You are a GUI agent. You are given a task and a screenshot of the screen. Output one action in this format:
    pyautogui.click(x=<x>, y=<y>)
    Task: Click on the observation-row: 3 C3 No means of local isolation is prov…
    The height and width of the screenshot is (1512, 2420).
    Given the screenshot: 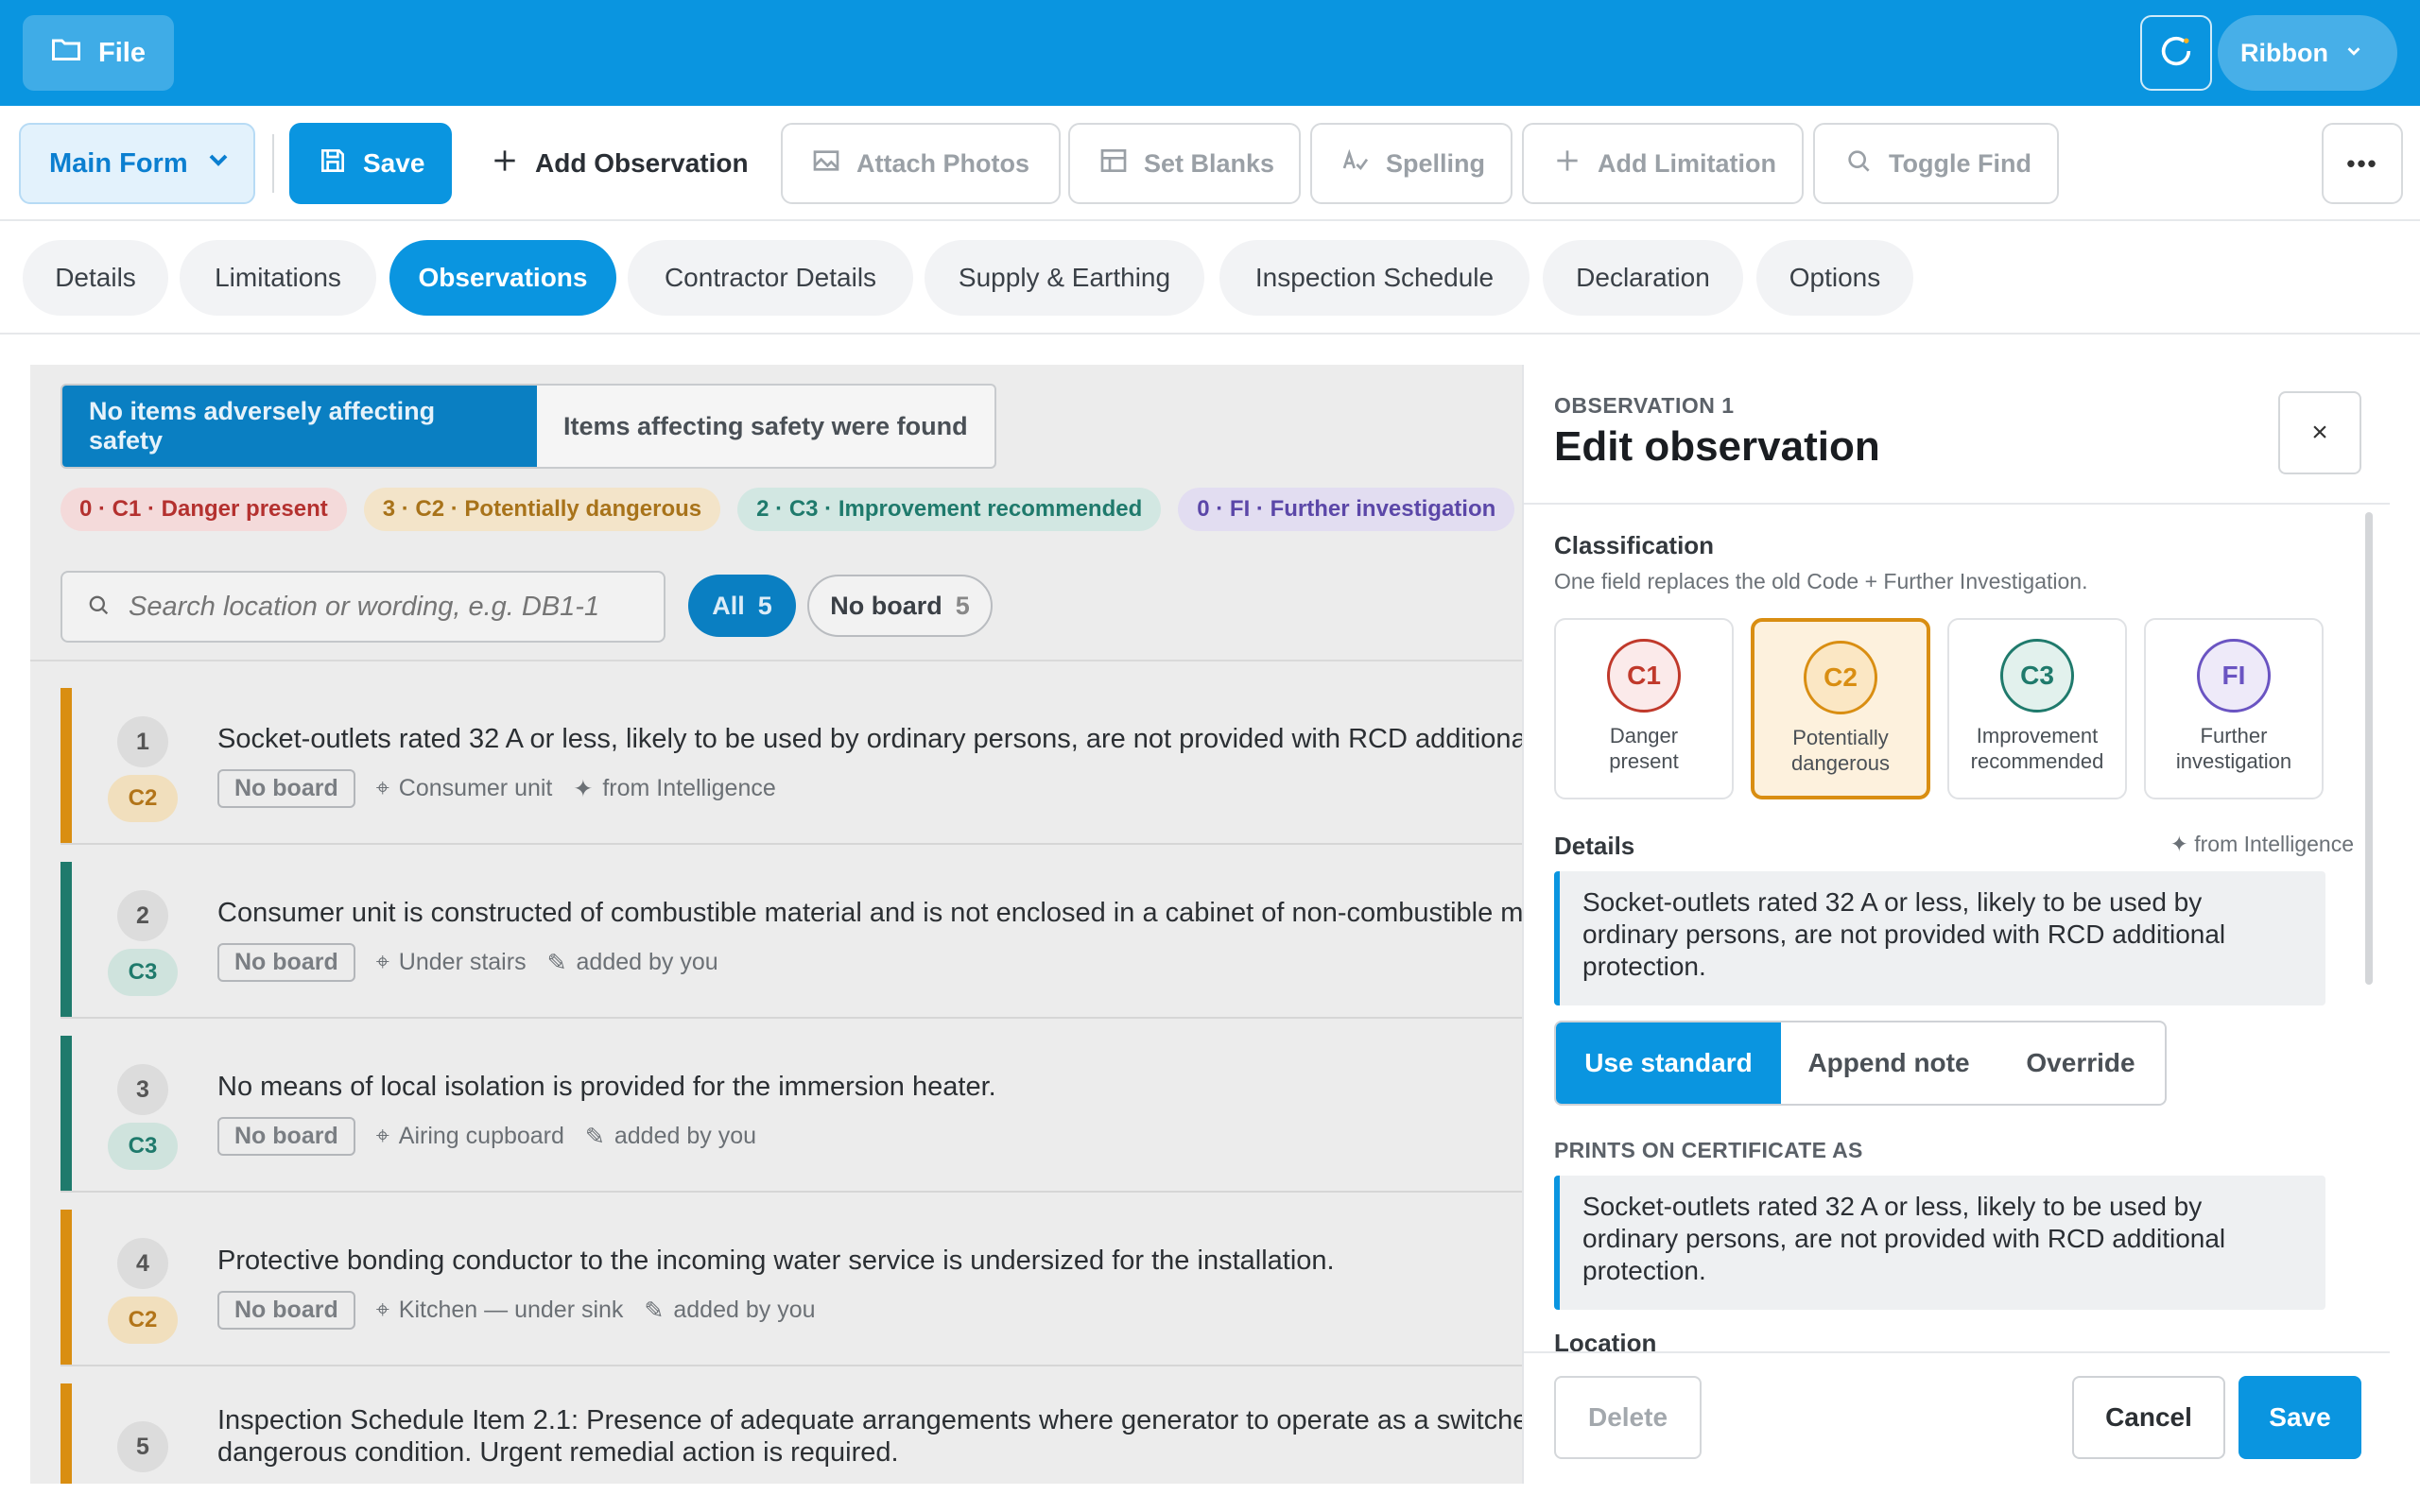 What is the action you would take?
    pyautogui.click(x=791, y=1114)
    